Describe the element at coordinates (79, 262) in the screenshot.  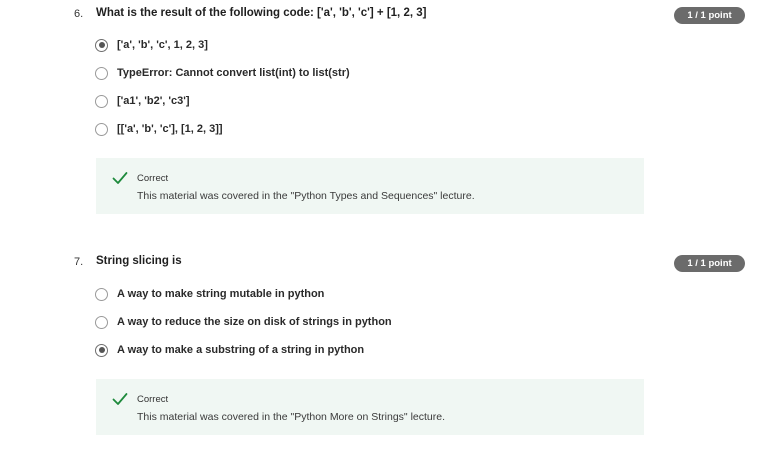
I see `question-number: 7.` at that location.